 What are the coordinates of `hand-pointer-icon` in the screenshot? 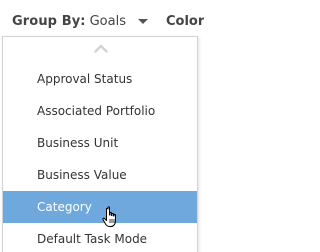 It's located at (109, 216).